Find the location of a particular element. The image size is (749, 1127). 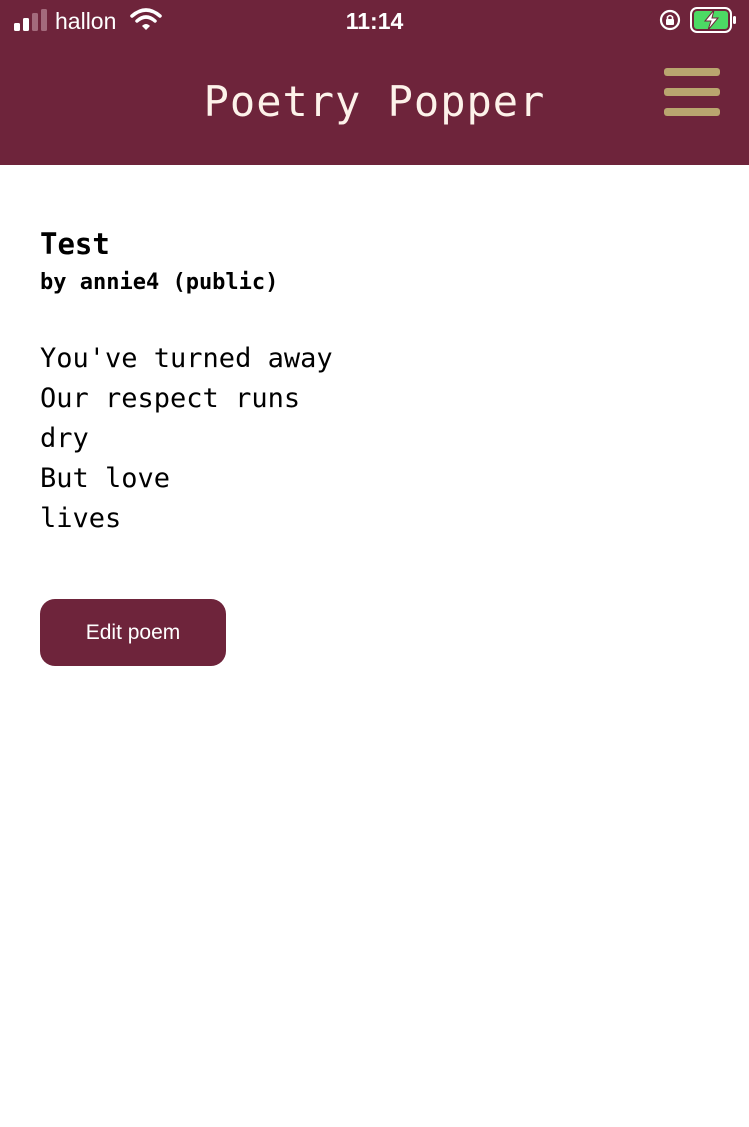

poem-line: Our respect runs is located at coordinates (170, 398).